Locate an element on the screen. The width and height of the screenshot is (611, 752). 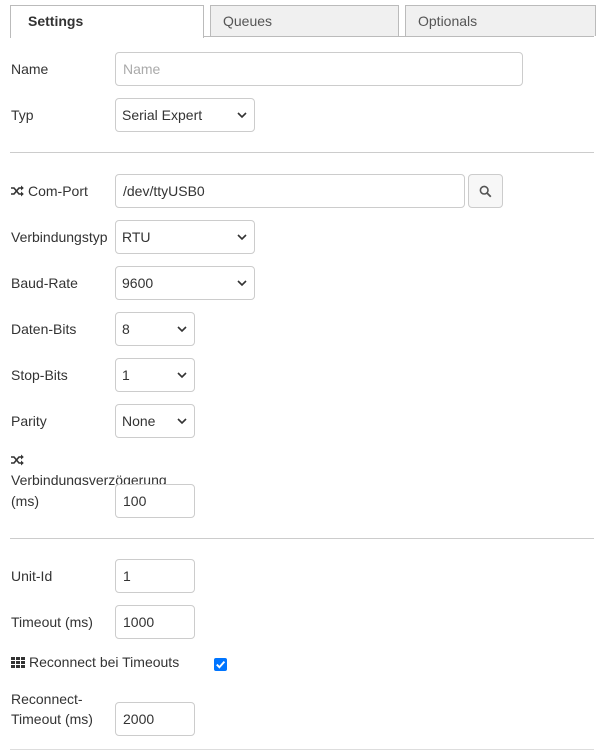
unit-id-input is located at coordinates (155, 576).